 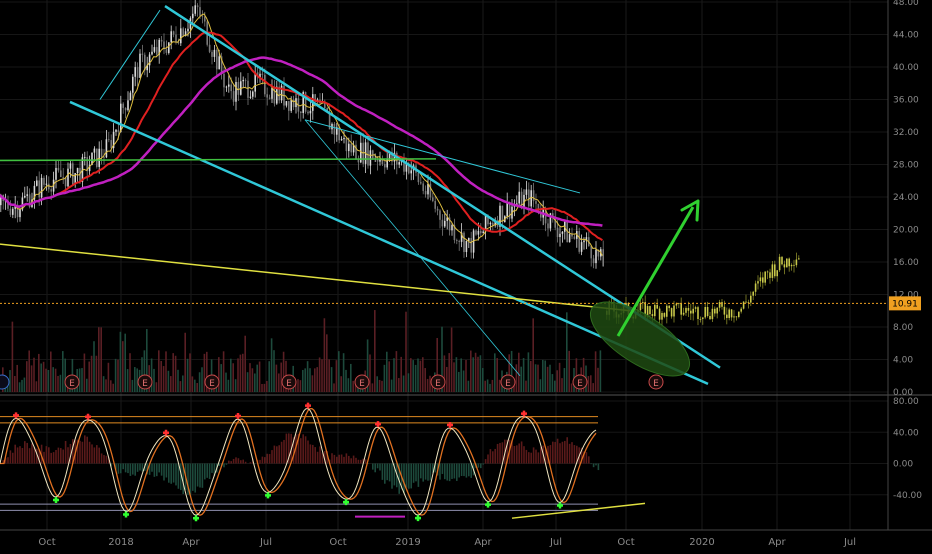 What do you see at coordinates (903, 361) in the screenshot?
I see `price-tick-label: 4.00` at bounding box center [903, 361].